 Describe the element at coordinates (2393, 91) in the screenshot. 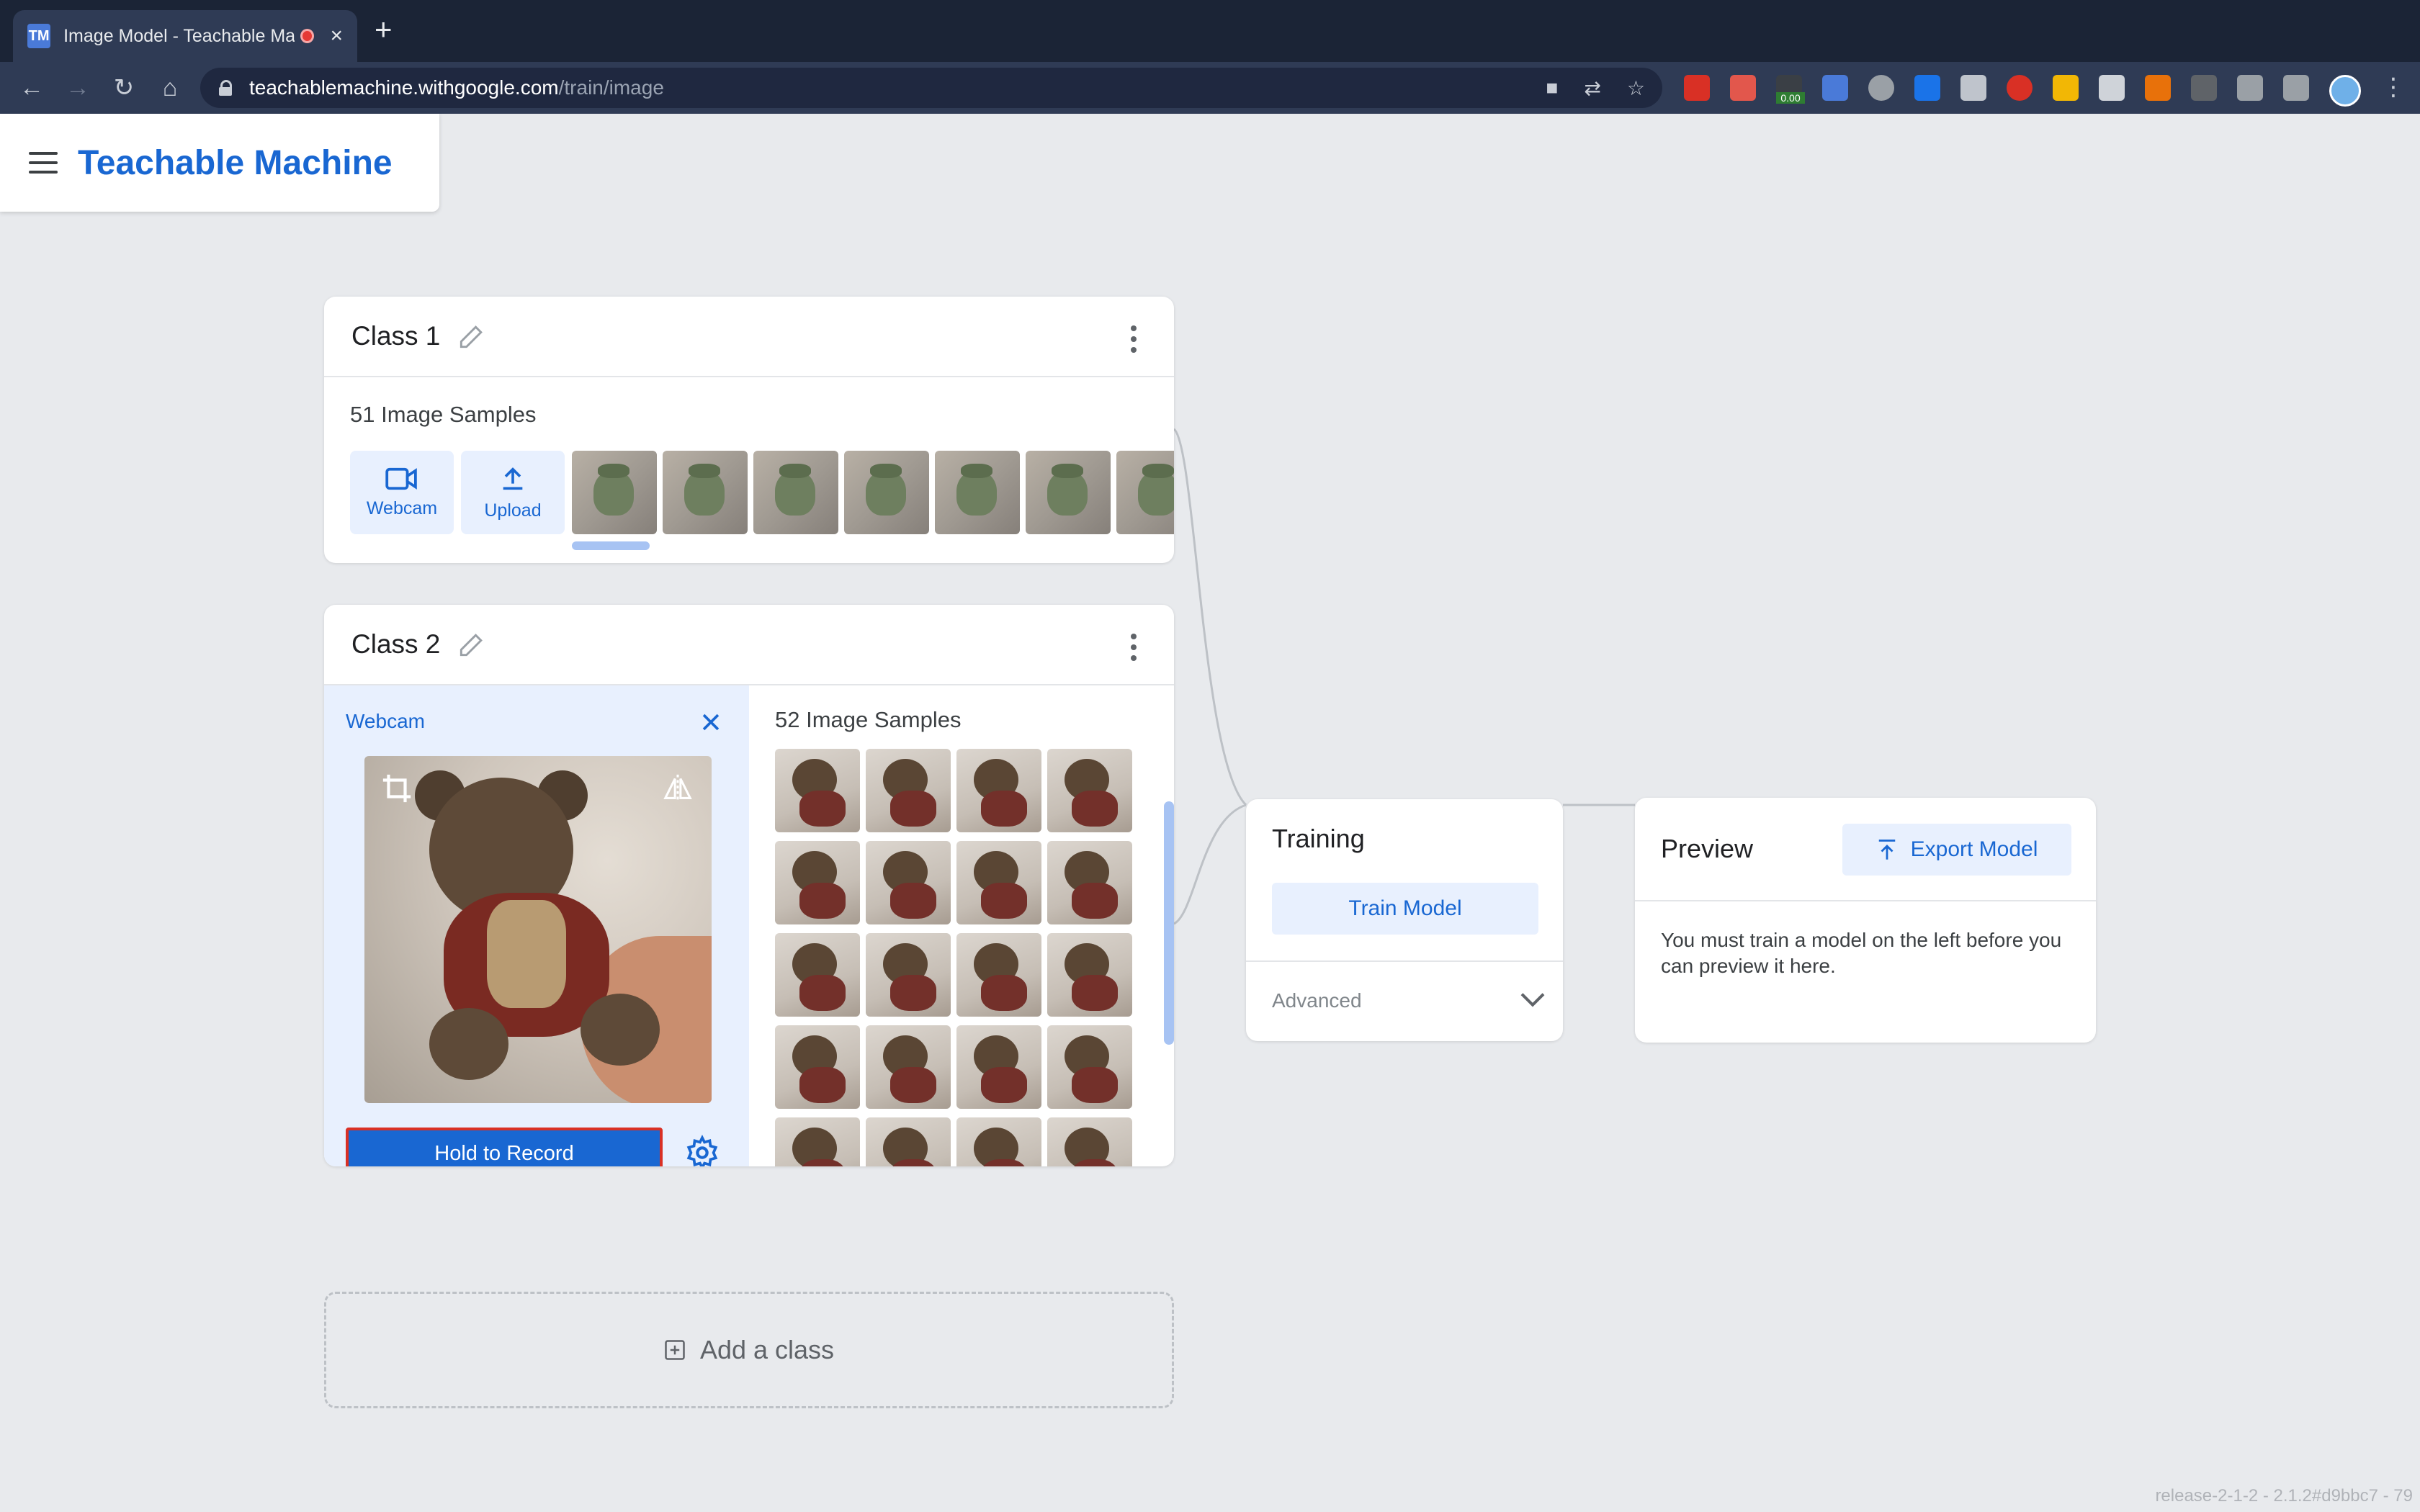

I see `chrome-menu-icon: ⋮` at that location.